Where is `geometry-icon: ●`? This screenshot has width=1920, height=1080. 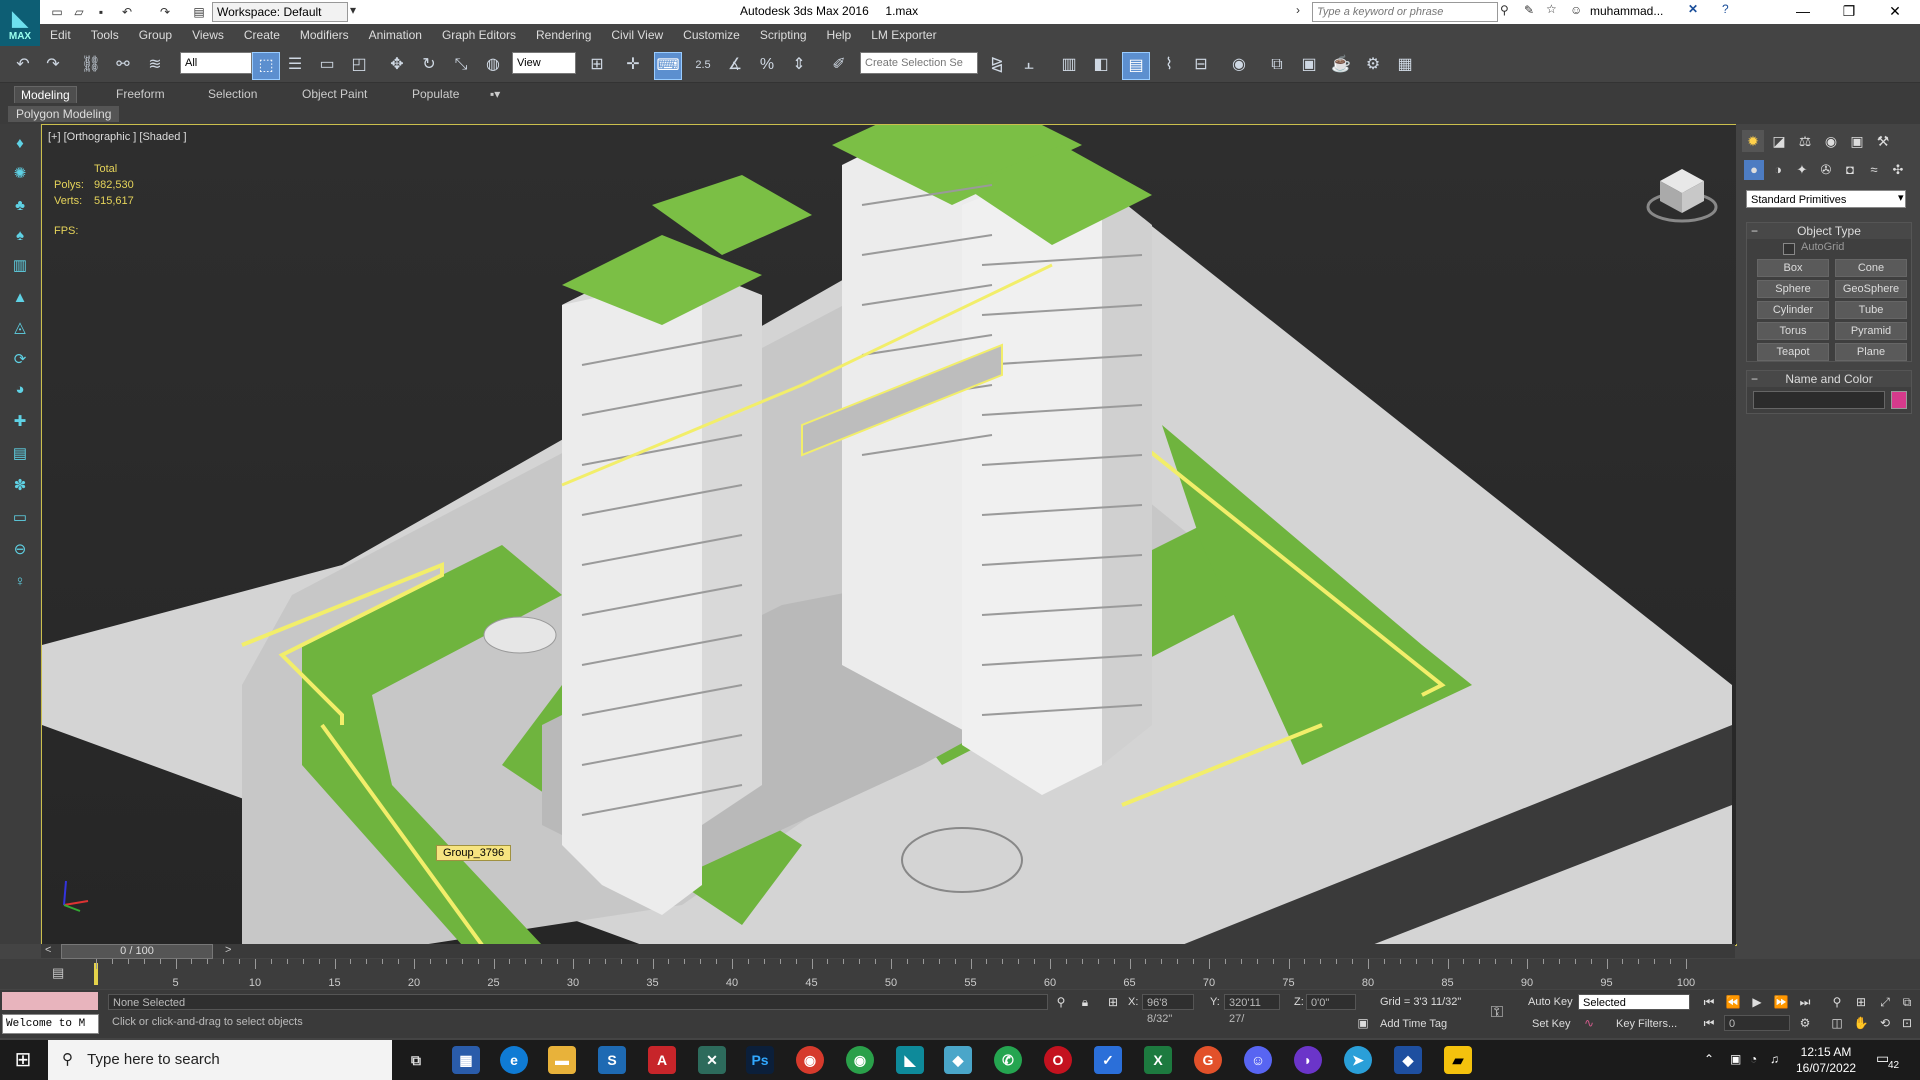 geometry-icon: ● is located at coordinates (1754, 170).